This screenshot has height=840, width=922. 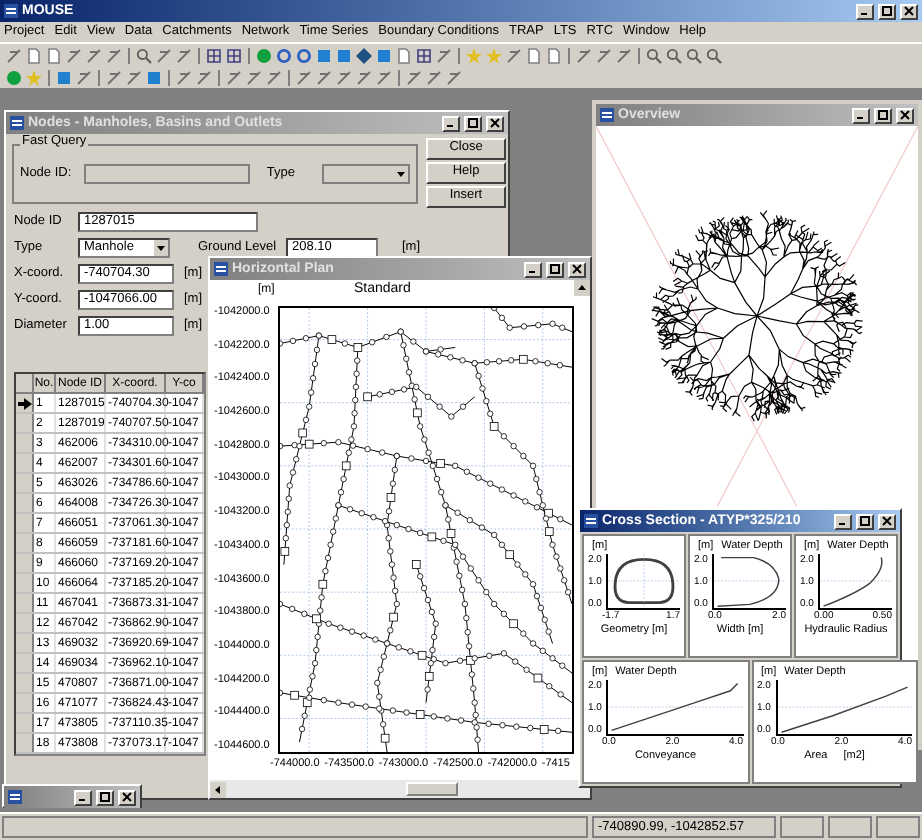 I want to click on width-curve-plot, so click(x=749, y=582).